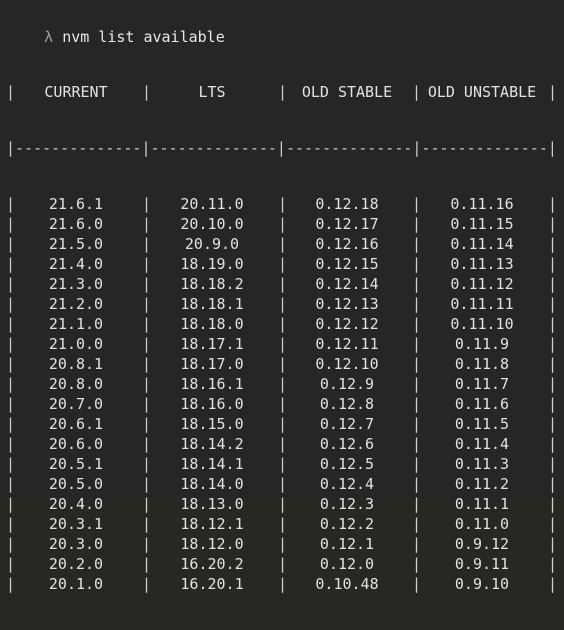 The height and width of the screenshot is (630, 564). Describe the element at coordinates (347, 364) in the screenshot. I see `old-stable-version-cell: 0.12.10` at that location.